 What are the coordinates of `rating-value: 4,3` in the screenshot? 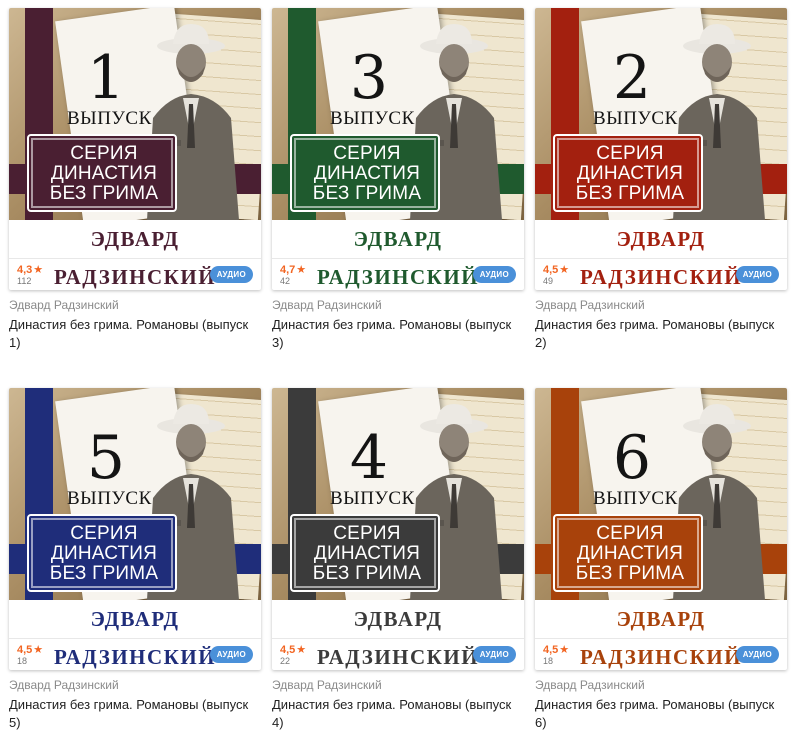 It's located at (25, 270).